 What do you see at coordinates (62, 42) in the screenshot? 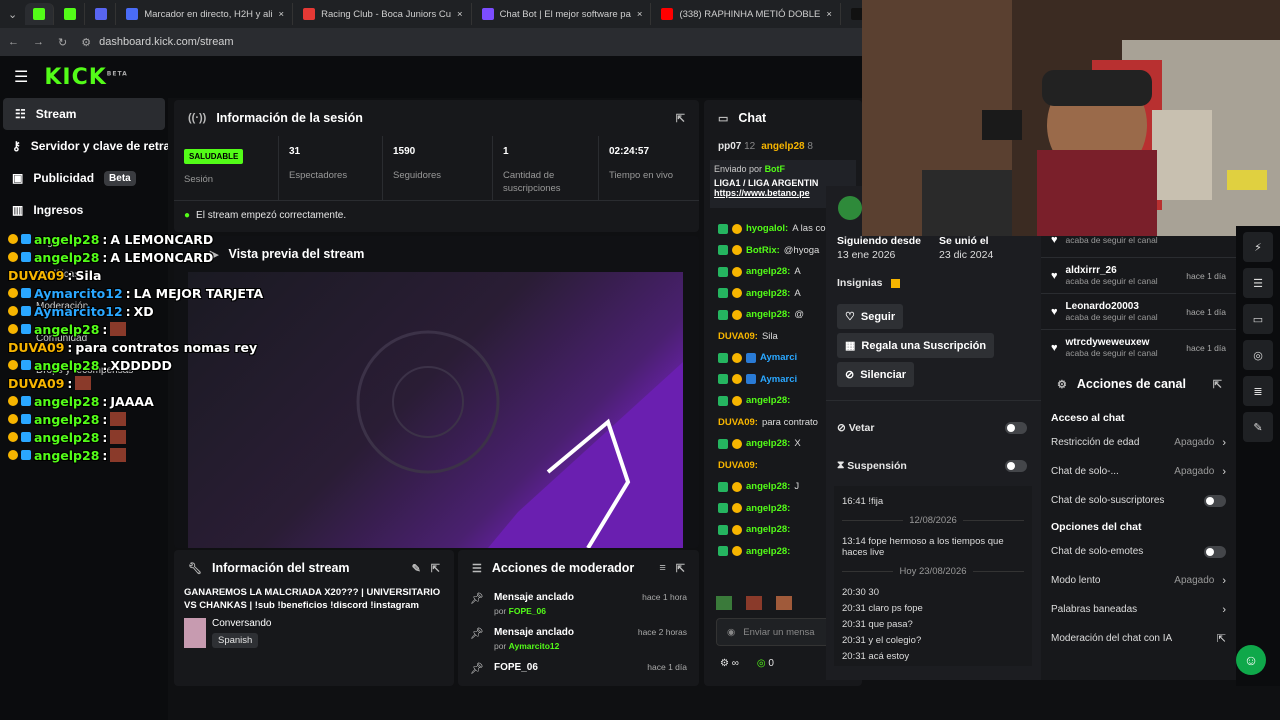
I see `reload-icon: ↻` at bounding box center [62, 42].